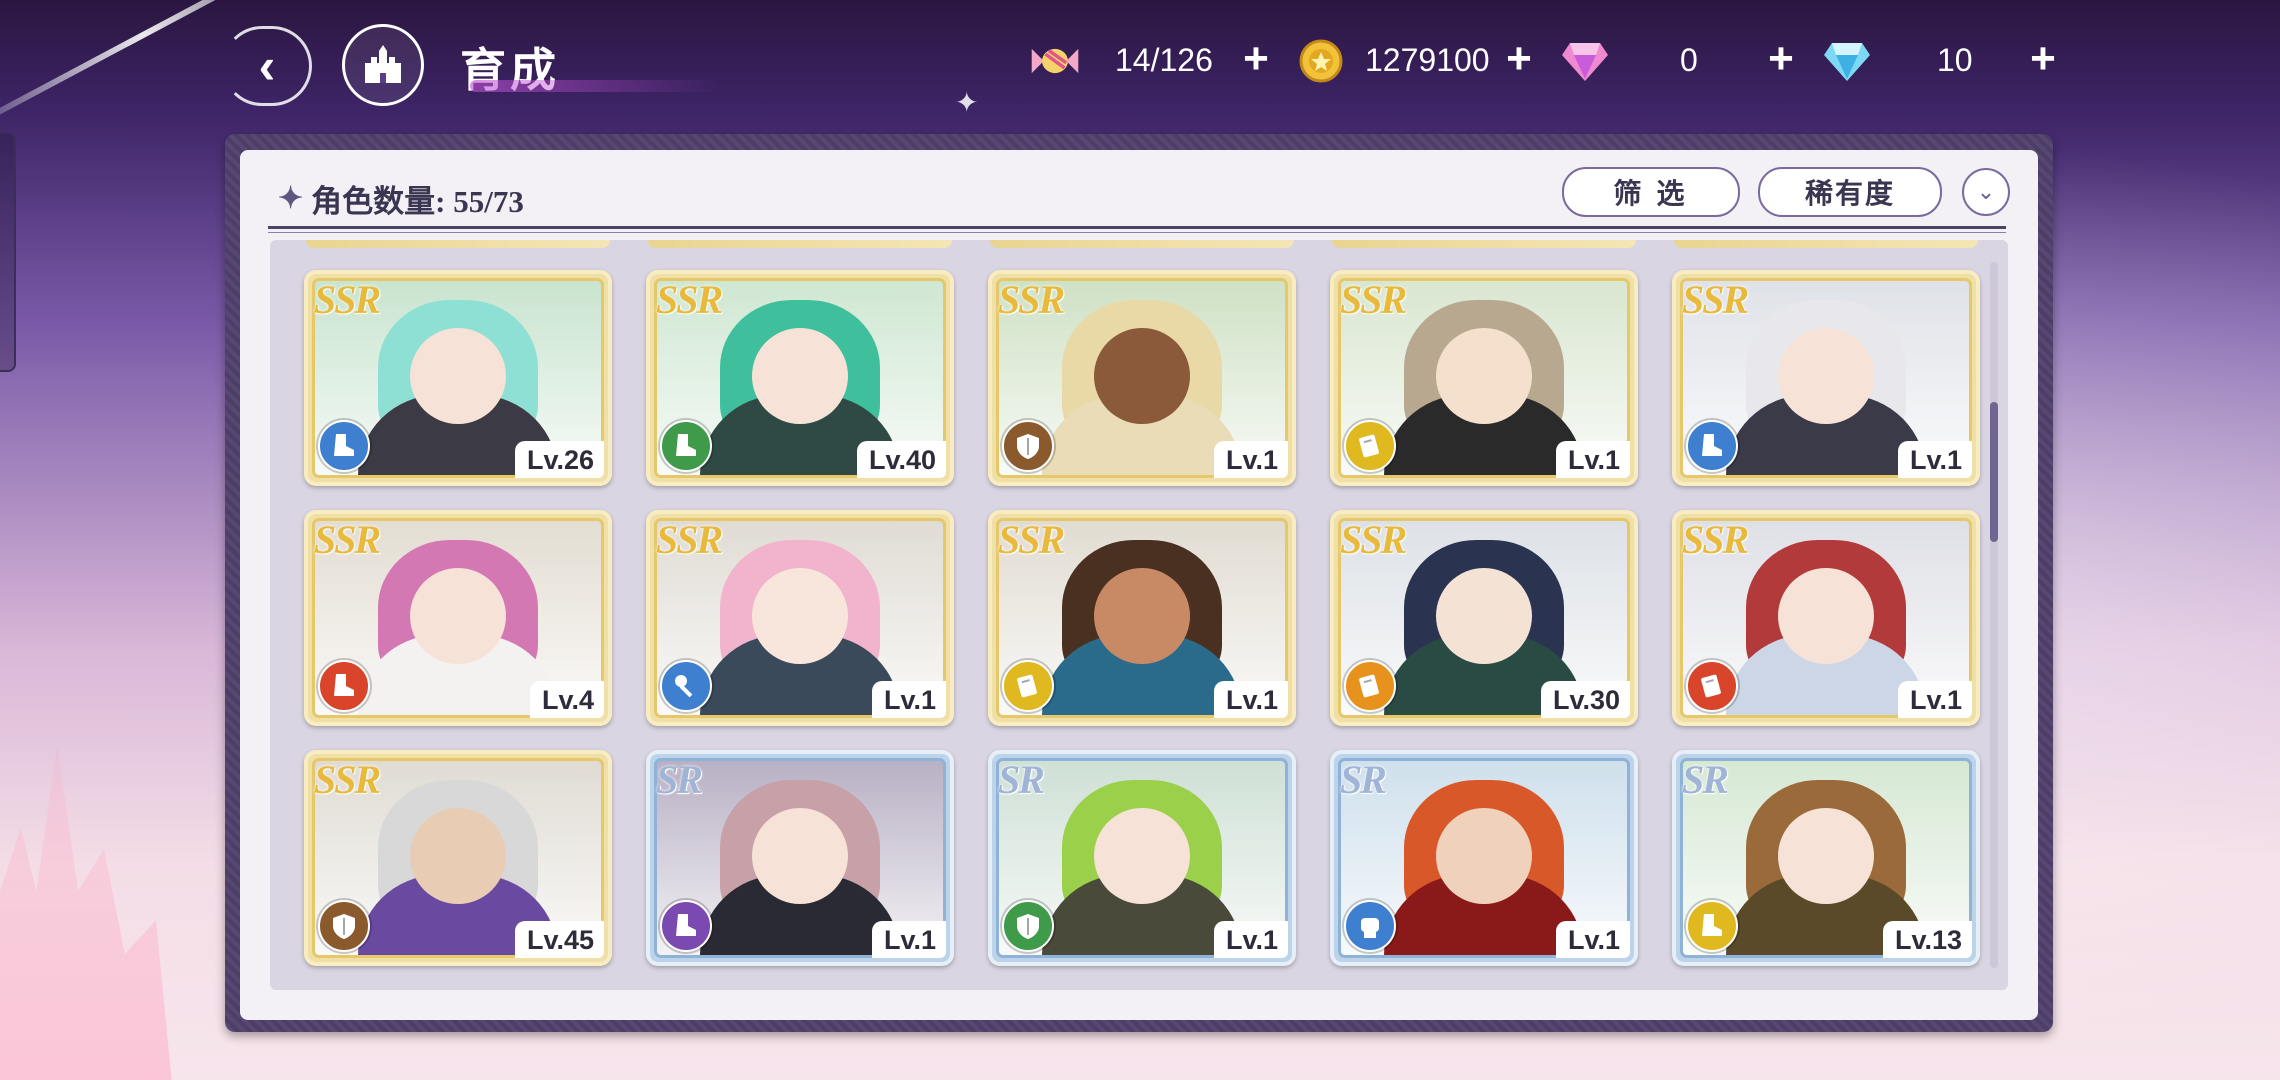 The image size is (2280, 1080). Describe the element at coordinates (1651, 192) in the screenshot. I see `filter-button: 筛 选` at that location.